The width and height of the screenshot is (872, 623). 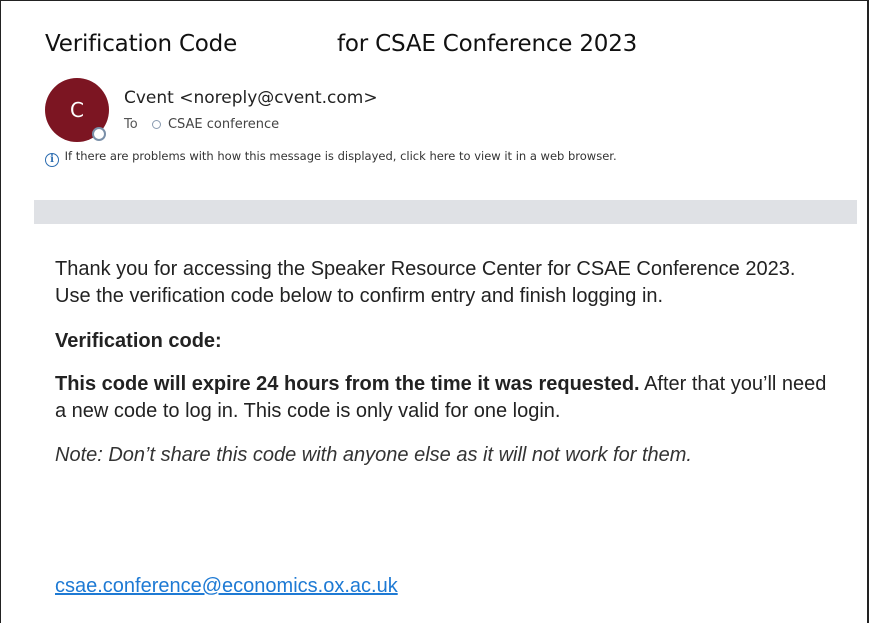 What do you see at coordinates (487, 44) in the screenshot?
I see `subject-part-2: for CSAE Conference 2023` at bounding box center [487, 44].